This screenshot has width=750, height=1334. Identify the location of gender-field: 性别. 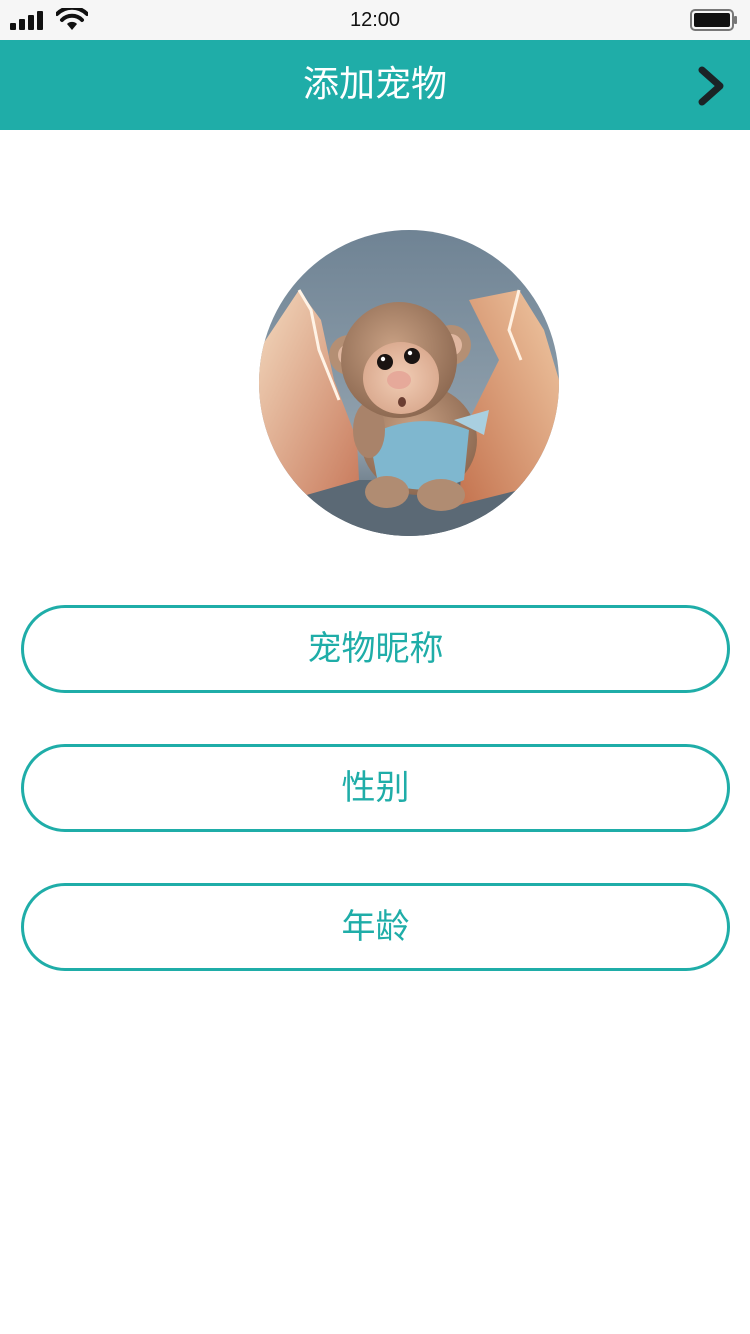
(375, 788).